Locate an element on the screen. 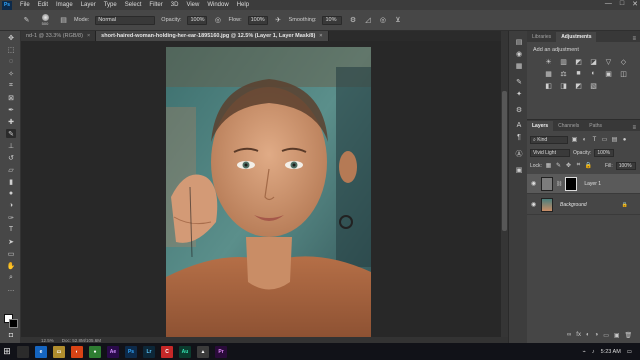 This screenshot has width=640, height=360. pressure-size-icon: ◎ is located at coordinates (382, 20).